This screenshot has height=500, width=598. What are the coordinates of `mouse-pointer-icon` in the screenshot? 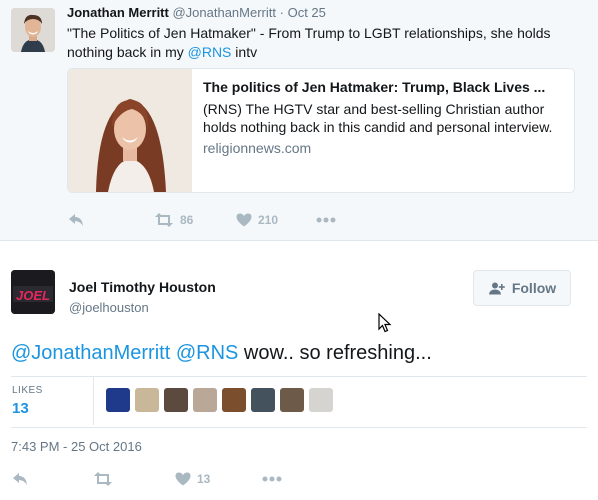 It's located at (385, 325).